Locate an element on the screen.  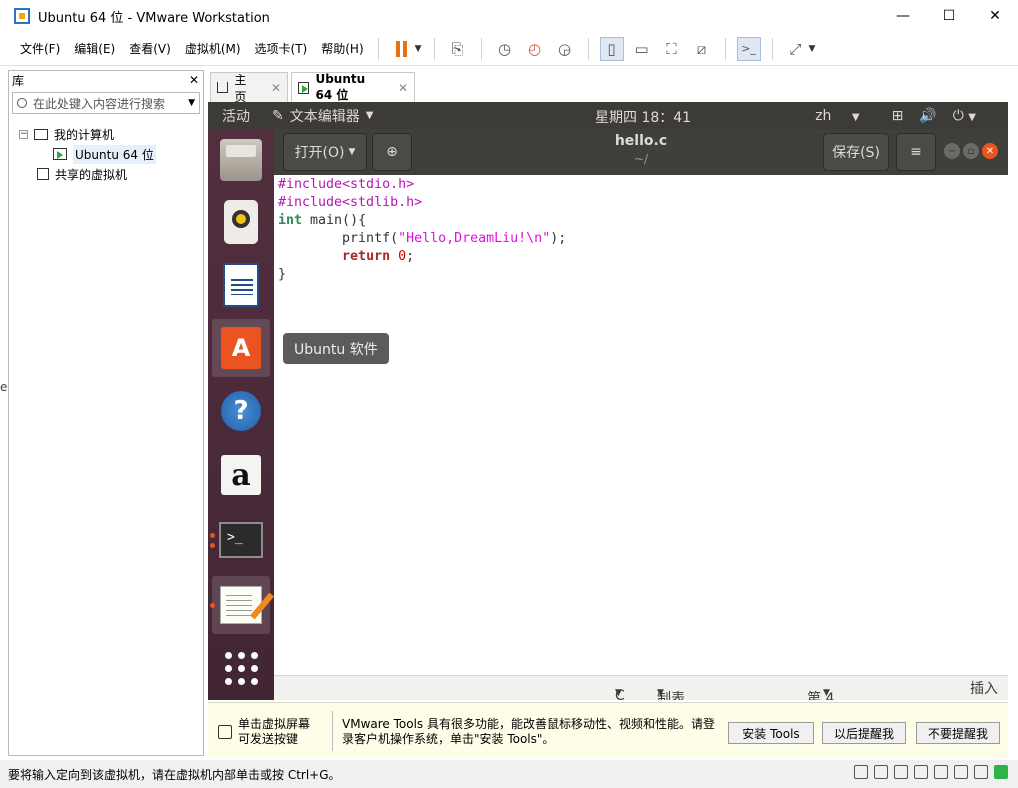
full-screen-button: ⛶ is located at coordinates (672, 49).